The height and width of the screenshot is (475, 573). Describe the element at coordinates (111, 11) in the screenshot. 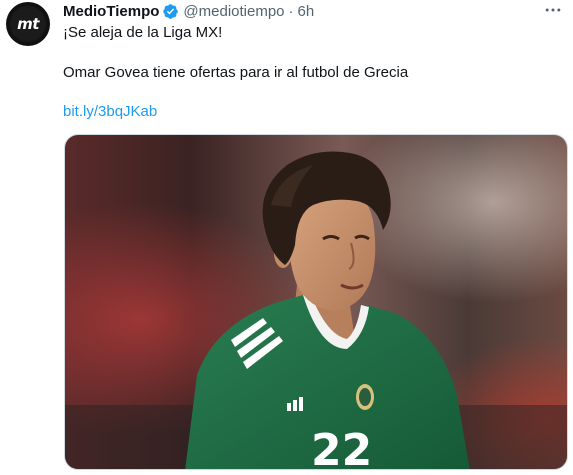

I see `author-display-name: MedioTiempo` at that location.